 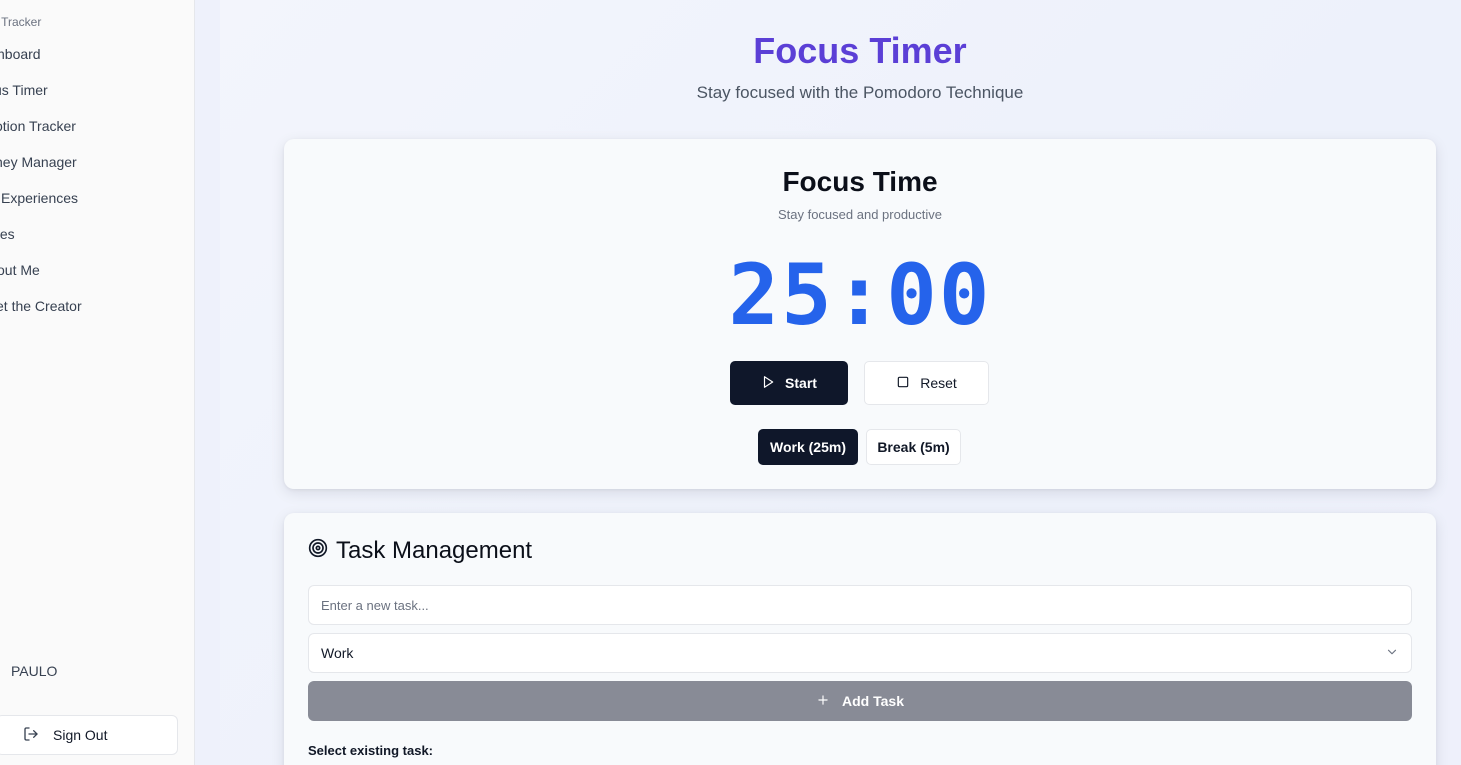 I want to click on sidebar-item-focus-timer: us Timer, so click(x=24, y=90).